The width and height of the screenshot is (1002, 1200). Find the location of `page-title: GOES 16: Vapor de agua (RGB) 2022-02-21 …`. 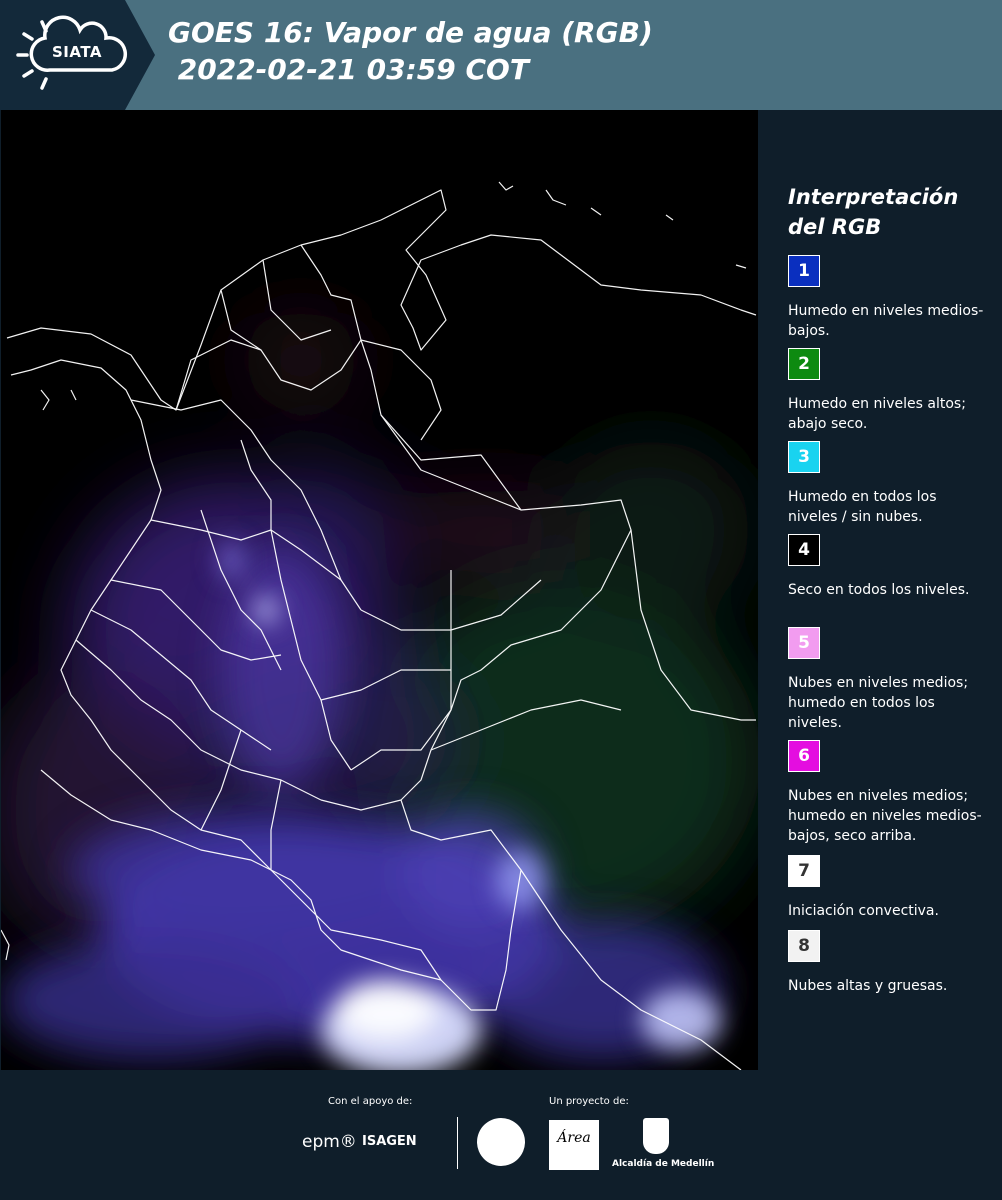

page-title: GOES 16: Vapor de agua (RGB) 2022-02-21 … is located at coordinates (410, 51).